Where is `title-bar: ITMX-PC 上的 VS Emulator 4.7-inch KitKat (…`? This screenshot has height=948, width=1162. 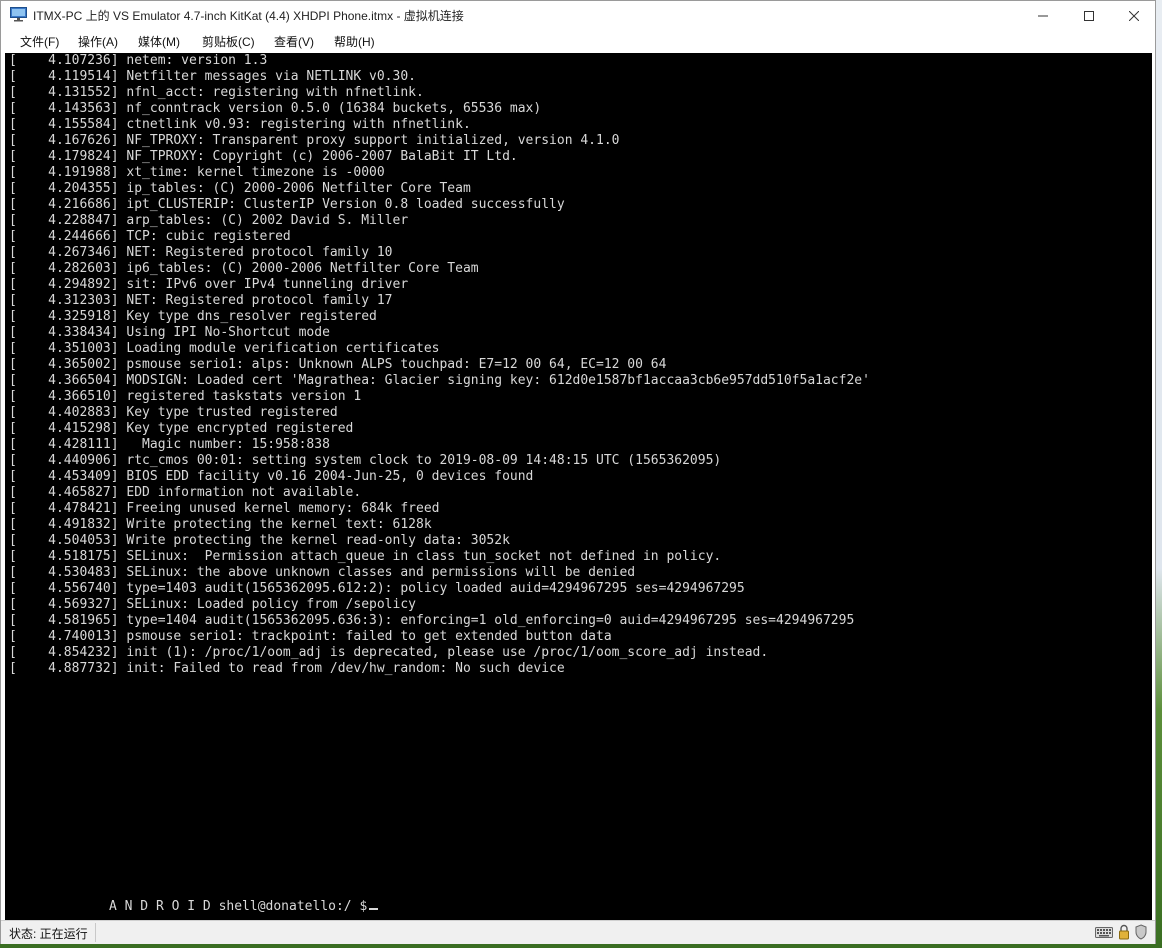 title-bar: ITMX-PC 上的 VS Emulator 4.7-inch KitKat (… is located at coordinates (578, 15).